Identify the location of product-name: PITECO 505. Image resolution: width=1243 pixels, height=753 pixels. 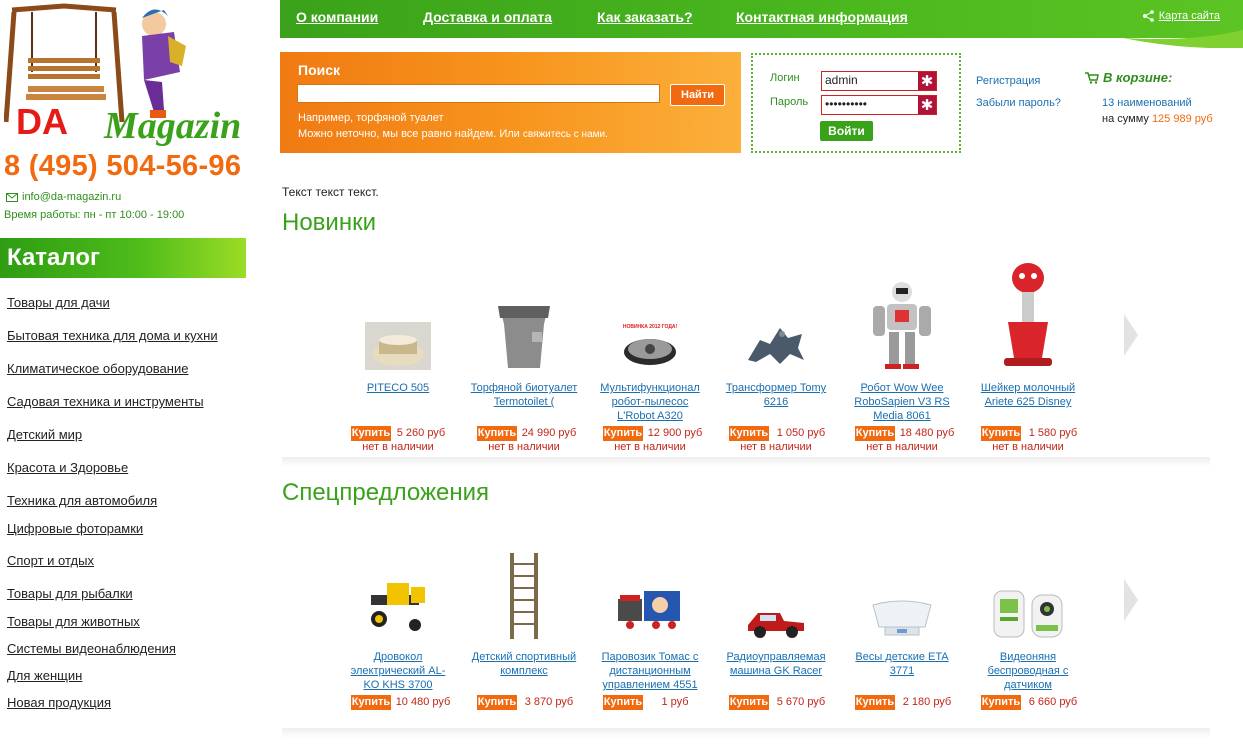
(398, 388).